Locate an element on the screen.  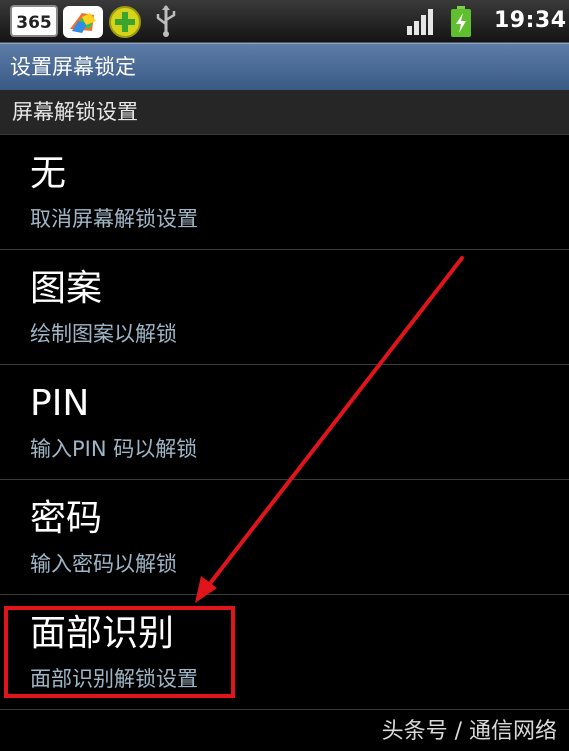
title-bar: 设置屏幕锁定 is located at coordinates (284, 66).